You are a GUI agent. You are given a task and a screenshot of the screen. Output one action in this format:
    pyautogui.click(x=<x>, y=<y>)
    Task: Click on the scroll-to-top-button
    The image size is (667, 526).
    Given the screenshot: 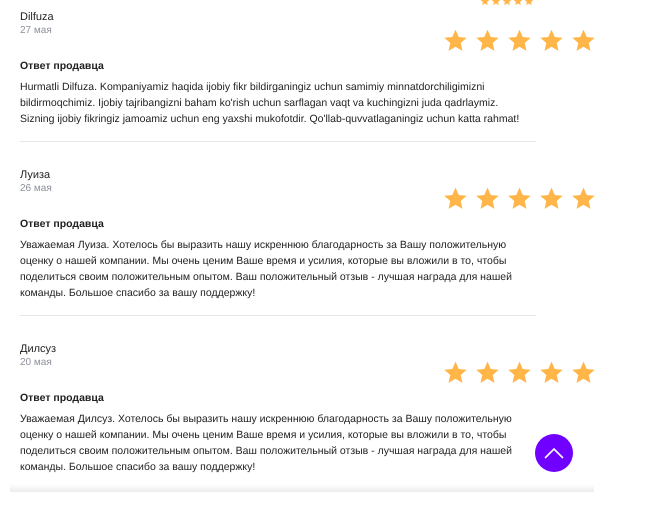 What is the action you would take?
    pyautogui.click(x=554, y=453)
    